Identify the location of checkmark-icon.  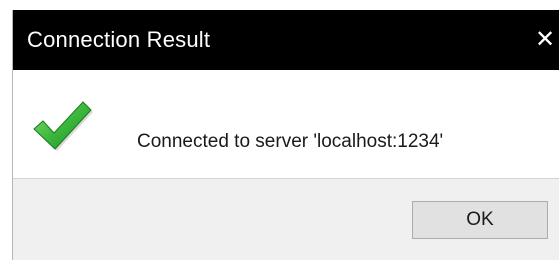
(63, 126).